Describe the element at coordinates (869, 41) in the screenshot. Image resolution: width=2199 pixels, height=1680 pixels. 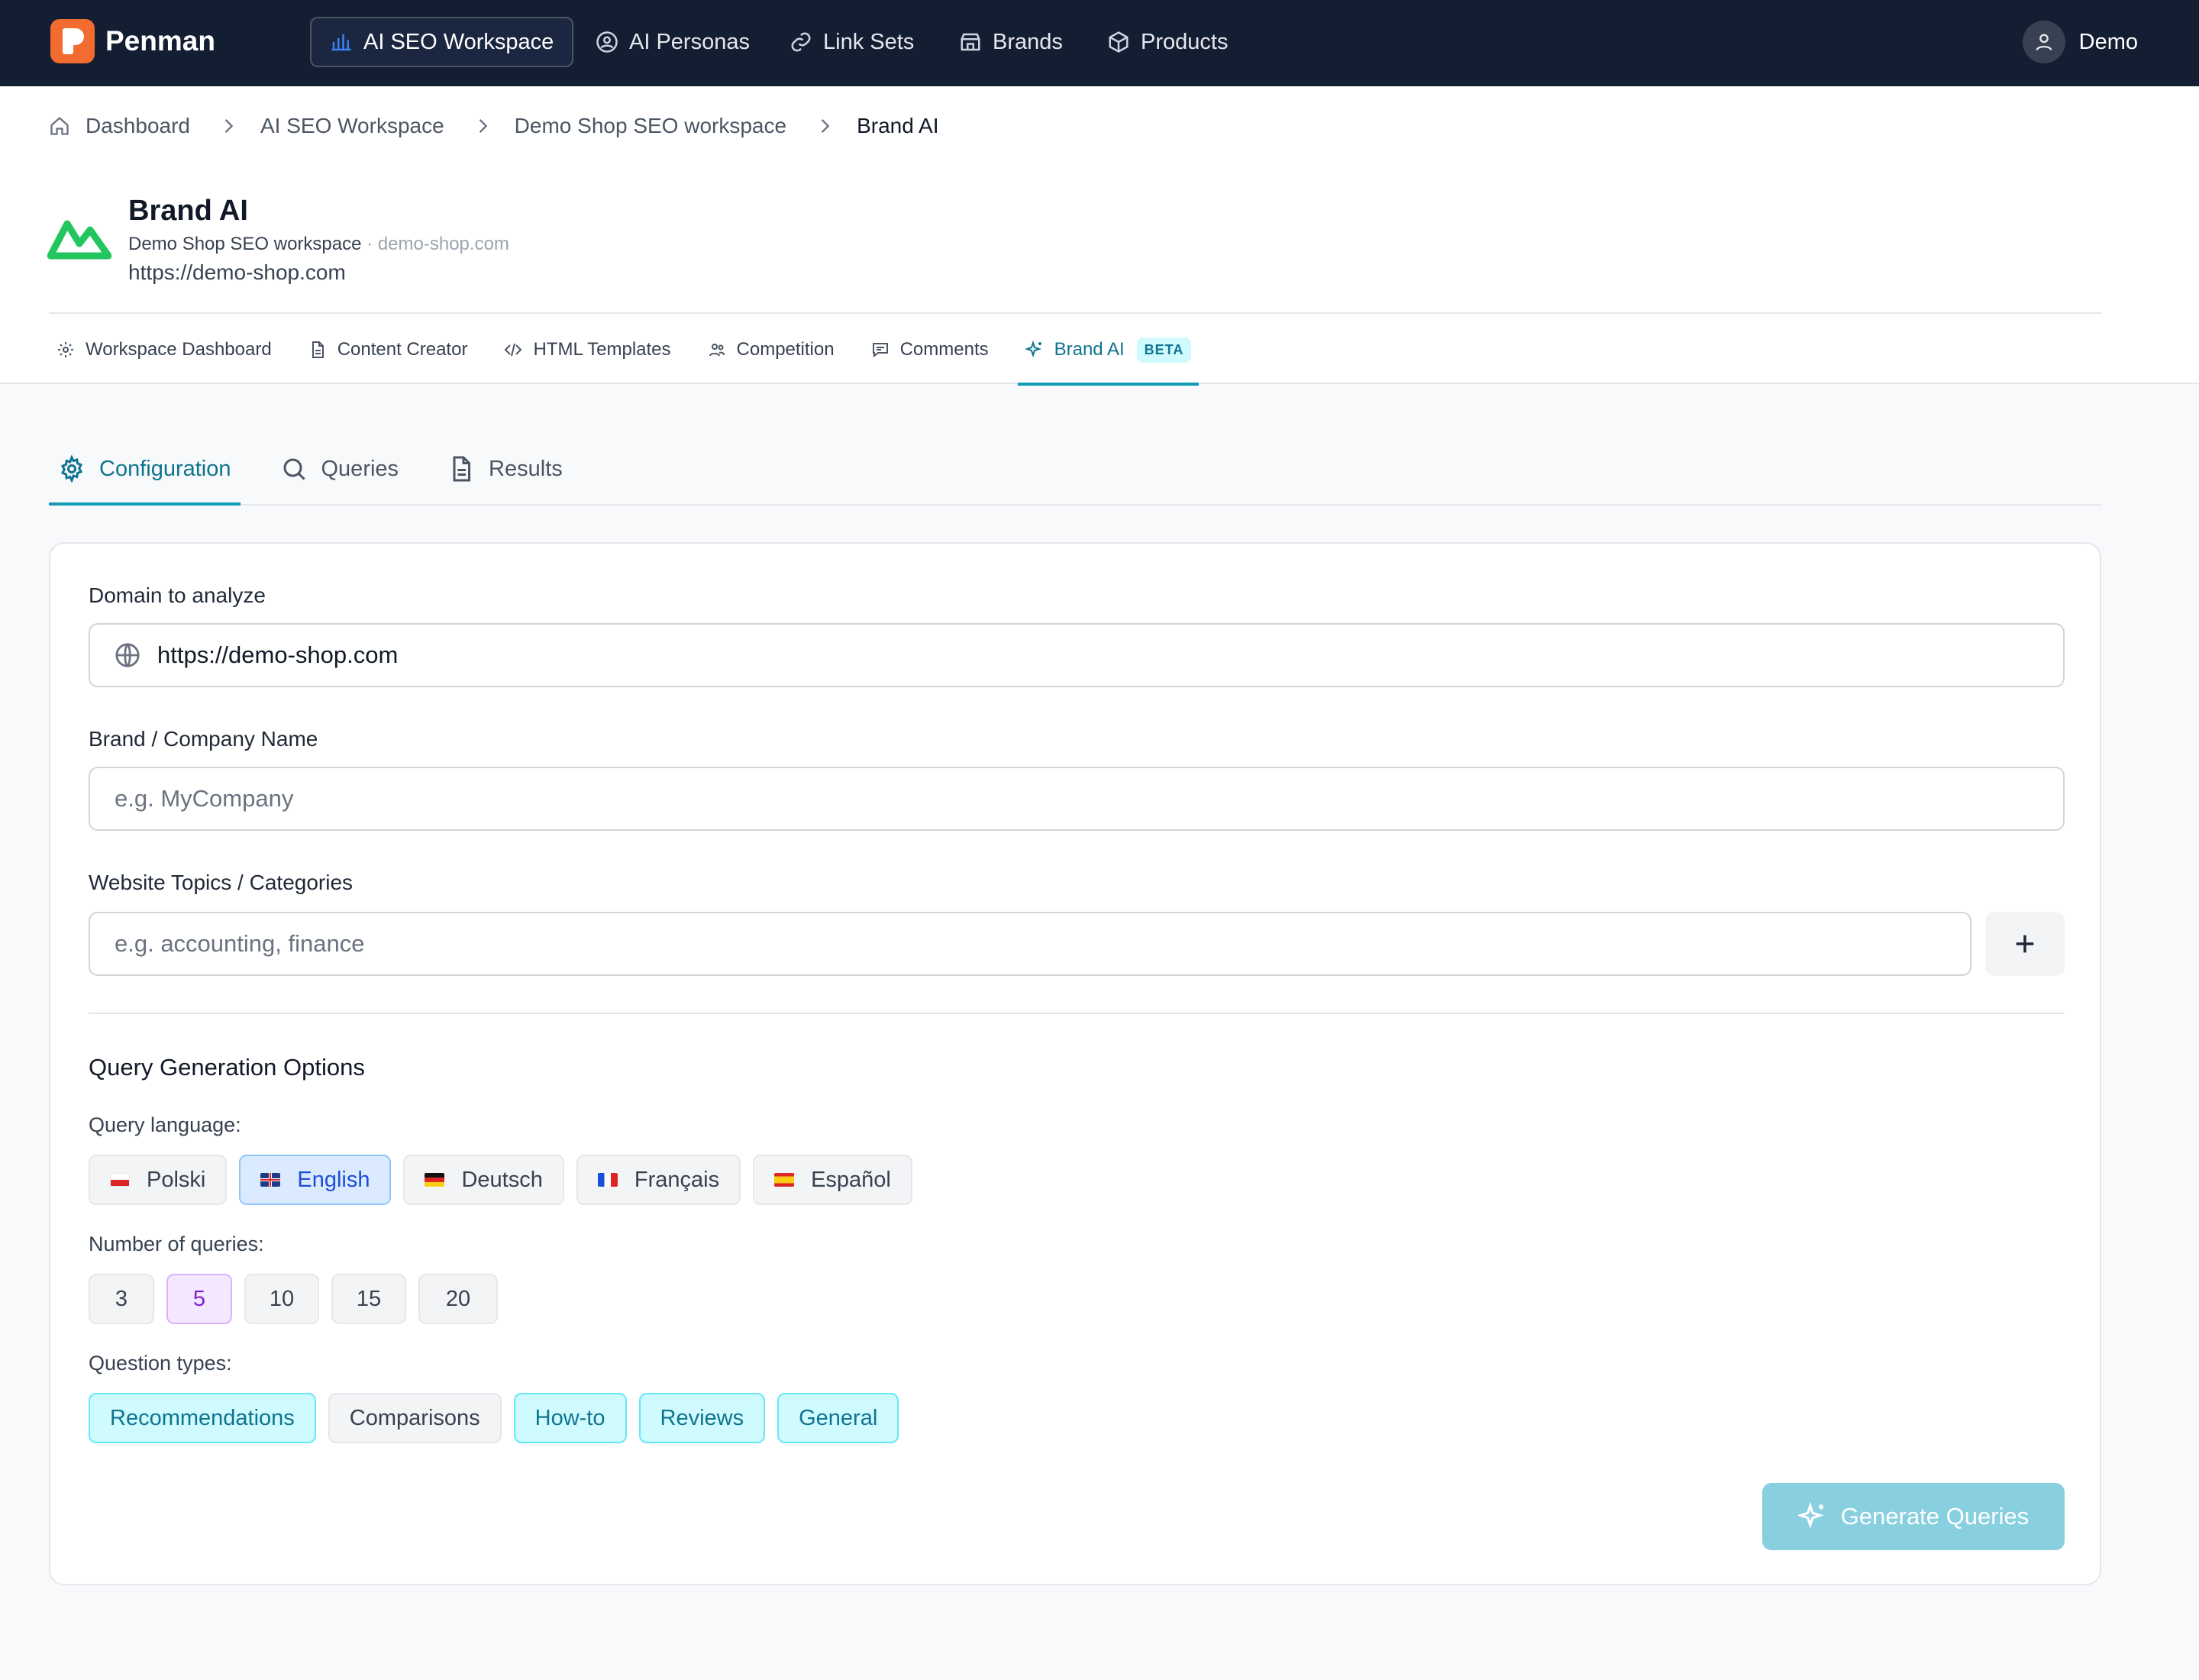
I see `nav-label: Link Sets` at that location.